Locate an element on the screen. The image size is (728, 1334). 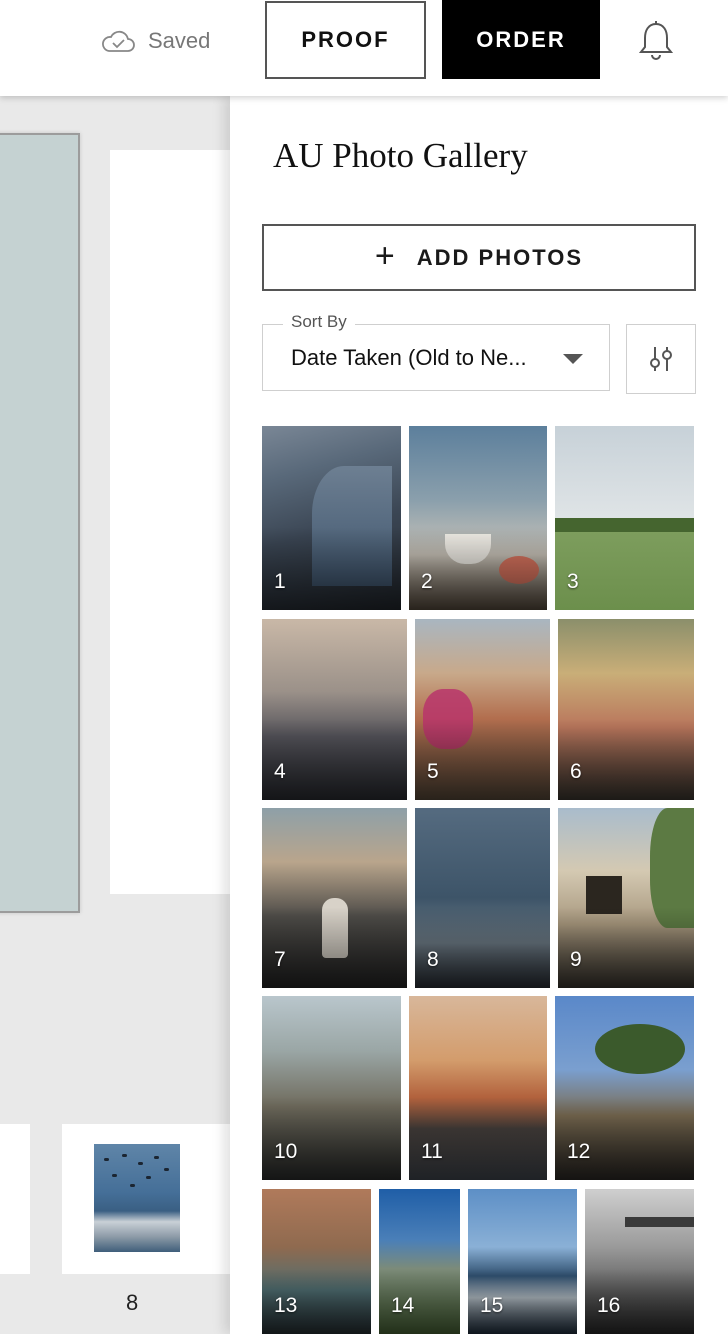
photo-number: 7 is located at coordinates (280, 959).